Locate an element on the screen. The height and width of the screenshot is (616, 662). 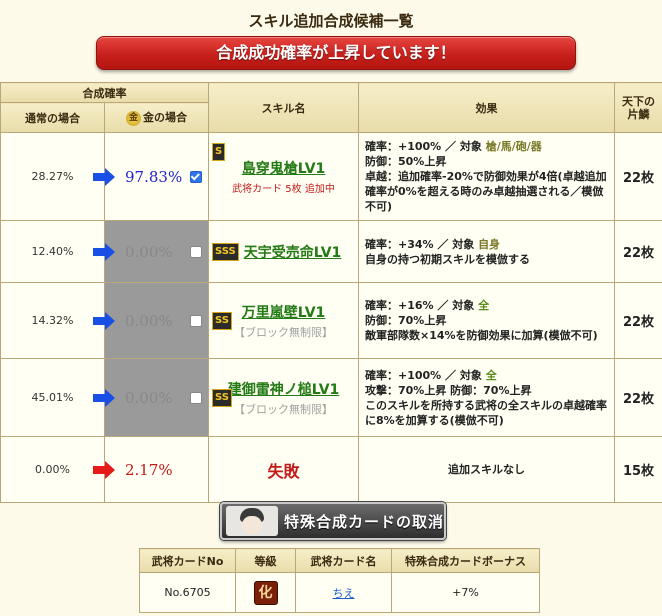
effect-line: 自身の持つ初期スキルを模倣する is located at coordinates (447, 259).